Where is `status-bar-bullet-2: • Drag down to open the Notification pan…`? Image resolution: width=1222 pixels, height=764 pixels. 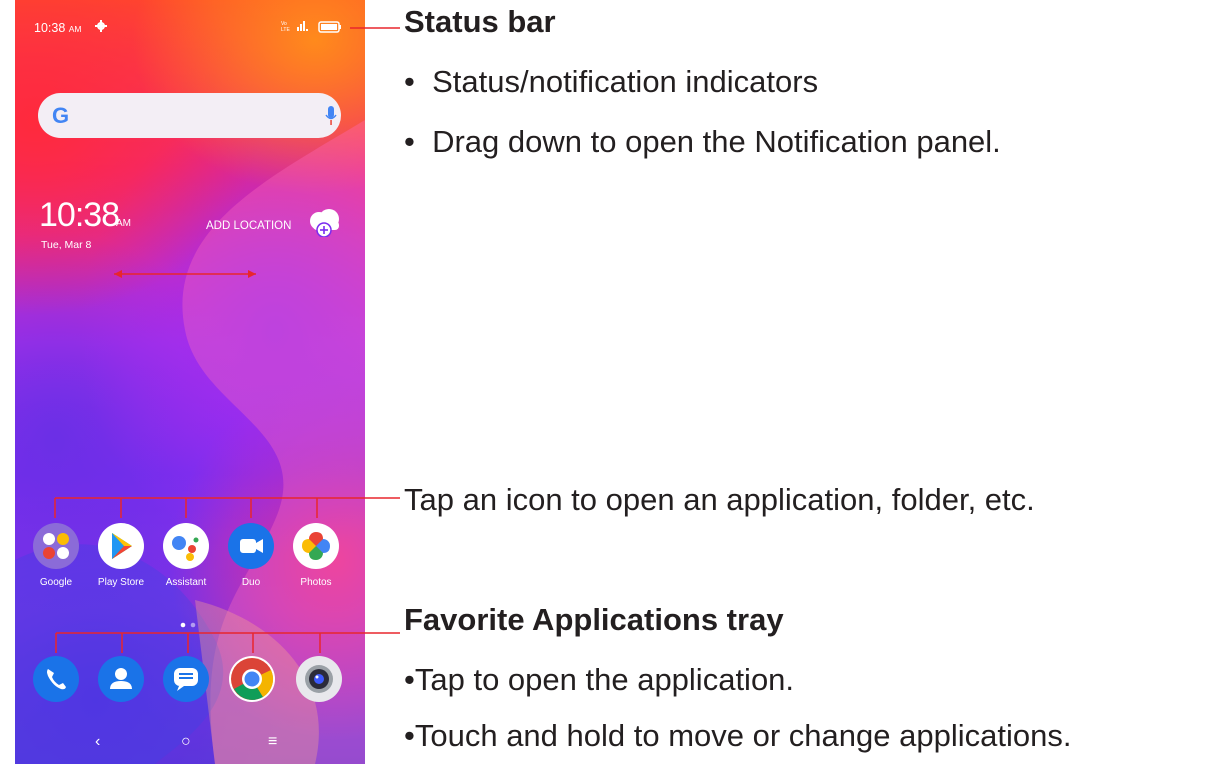
status-bar-bullet-2: • Drag down to open the Notification pan… is located at coordinates (702, 141).